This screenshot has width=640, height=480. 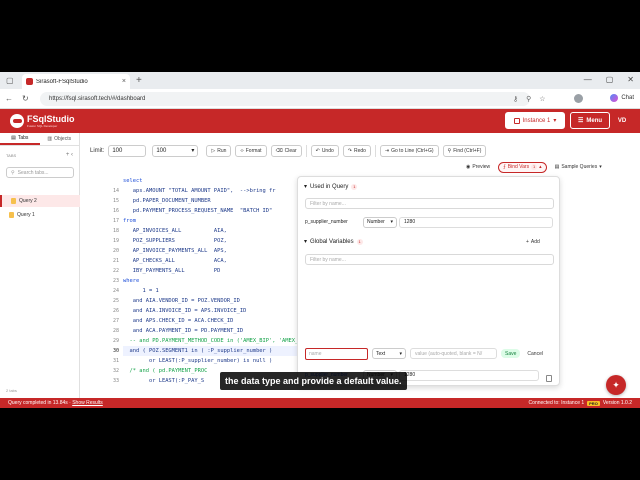 I want to click on query-status-text: Query completed in 13.84s ·, so click(x=40, y=403).